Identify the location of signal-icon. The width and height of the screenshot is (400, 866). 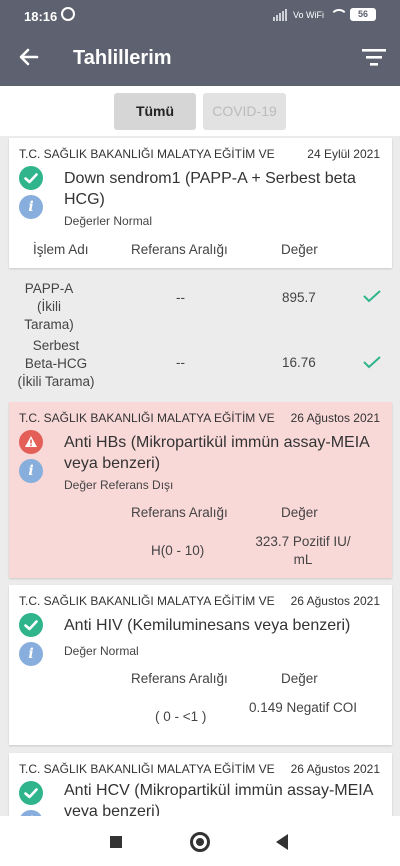
(279, 14).